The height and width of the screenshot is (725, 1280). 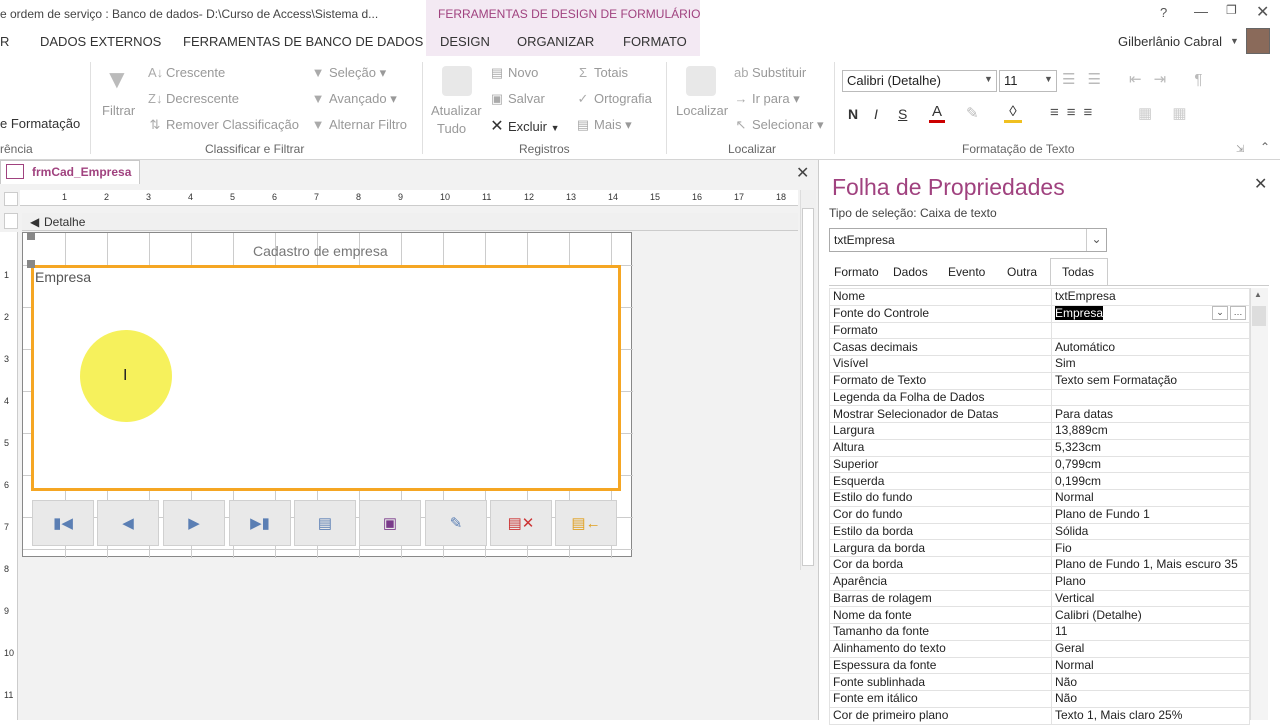 I want to click on property-value: Plano, so click(x=1150, y=581).